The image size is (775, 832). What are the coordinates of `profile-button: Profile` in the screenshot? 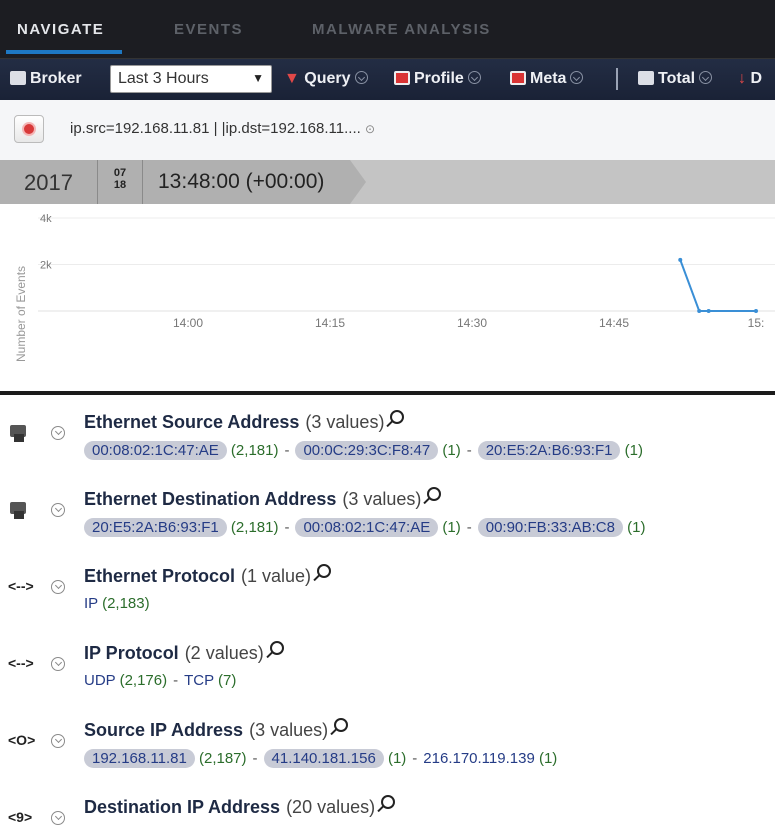 It's located at (437, 79).